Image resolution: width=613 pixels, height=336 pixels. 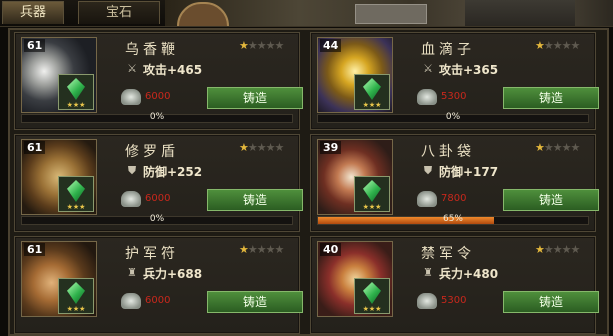 I want to click on item-portrait: 44 ★★★, so click(x=355, y=75).